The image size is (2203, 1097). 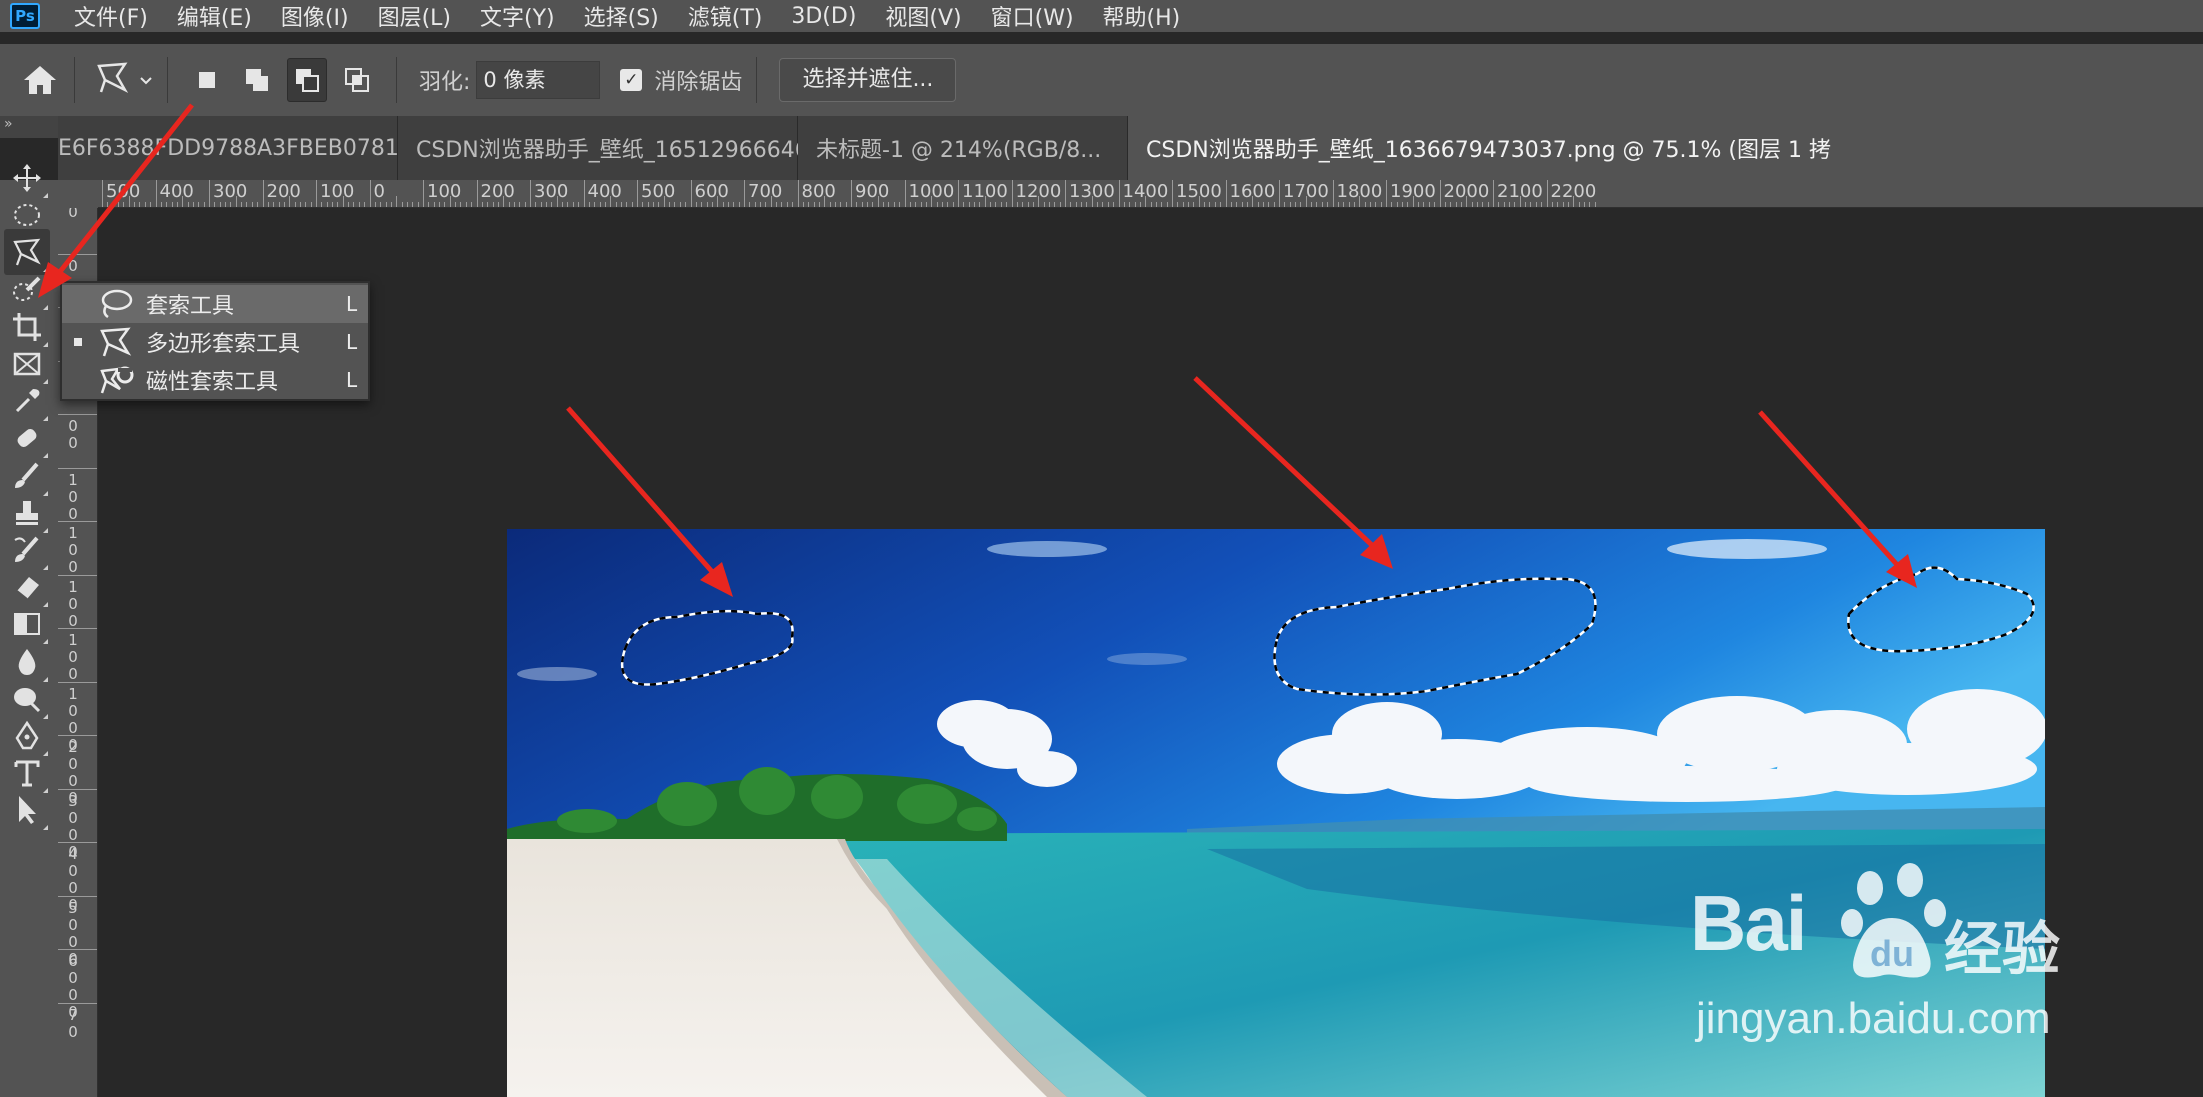 I want to click on feather-input: 0 像素, so click(x=538, y=80).